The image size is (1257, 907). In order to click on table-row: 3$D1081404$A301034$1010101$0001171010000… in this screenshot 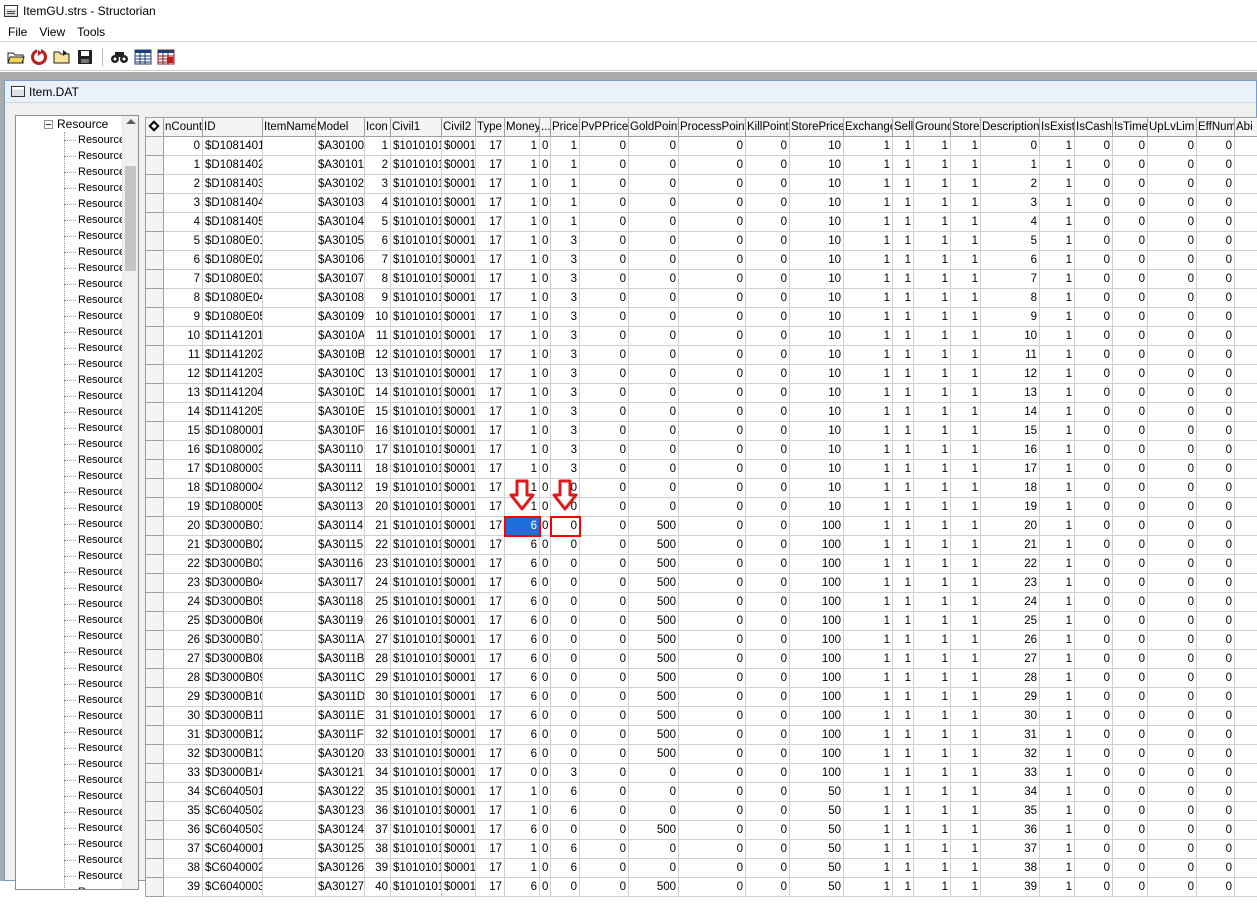, I will do `click(701, 203)`.